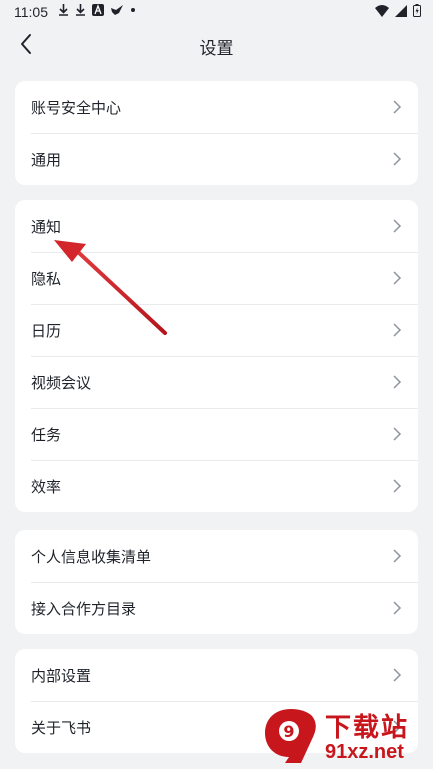  What do you see at coordinates (61, 675) in the screenshot?
I see `settings-item-label: 内部设置` at bounding box center [61, 675].